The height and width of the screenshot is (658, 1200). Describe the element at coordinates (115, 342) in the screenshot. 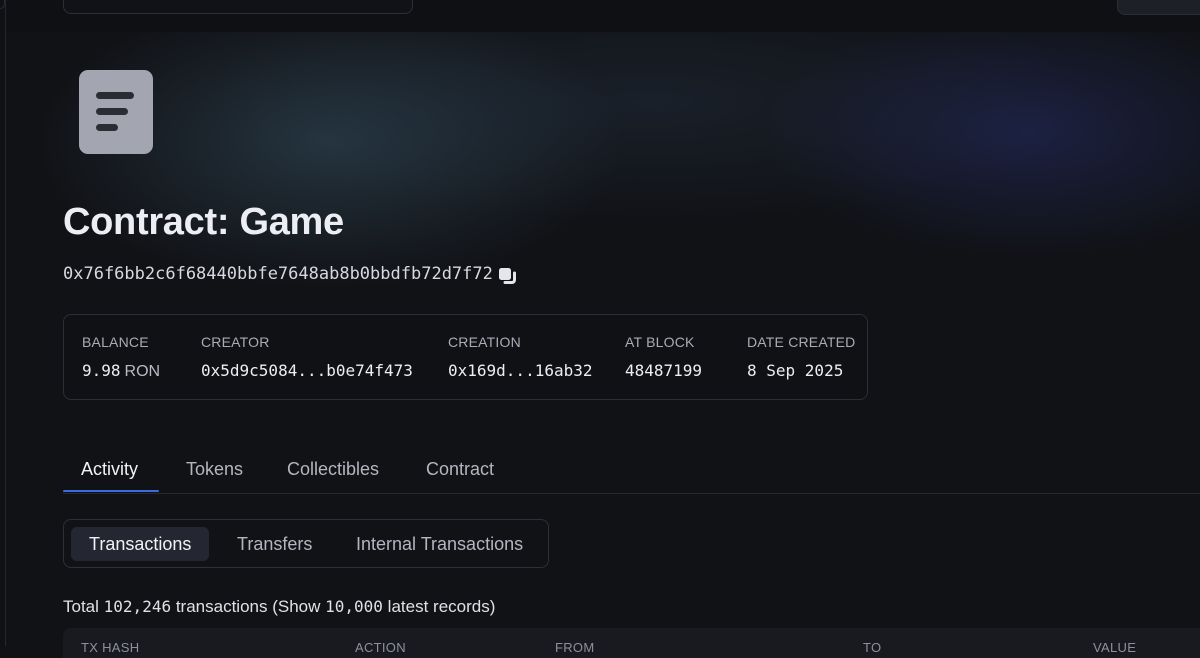

I see `stat-label: BALANCE` at that location.